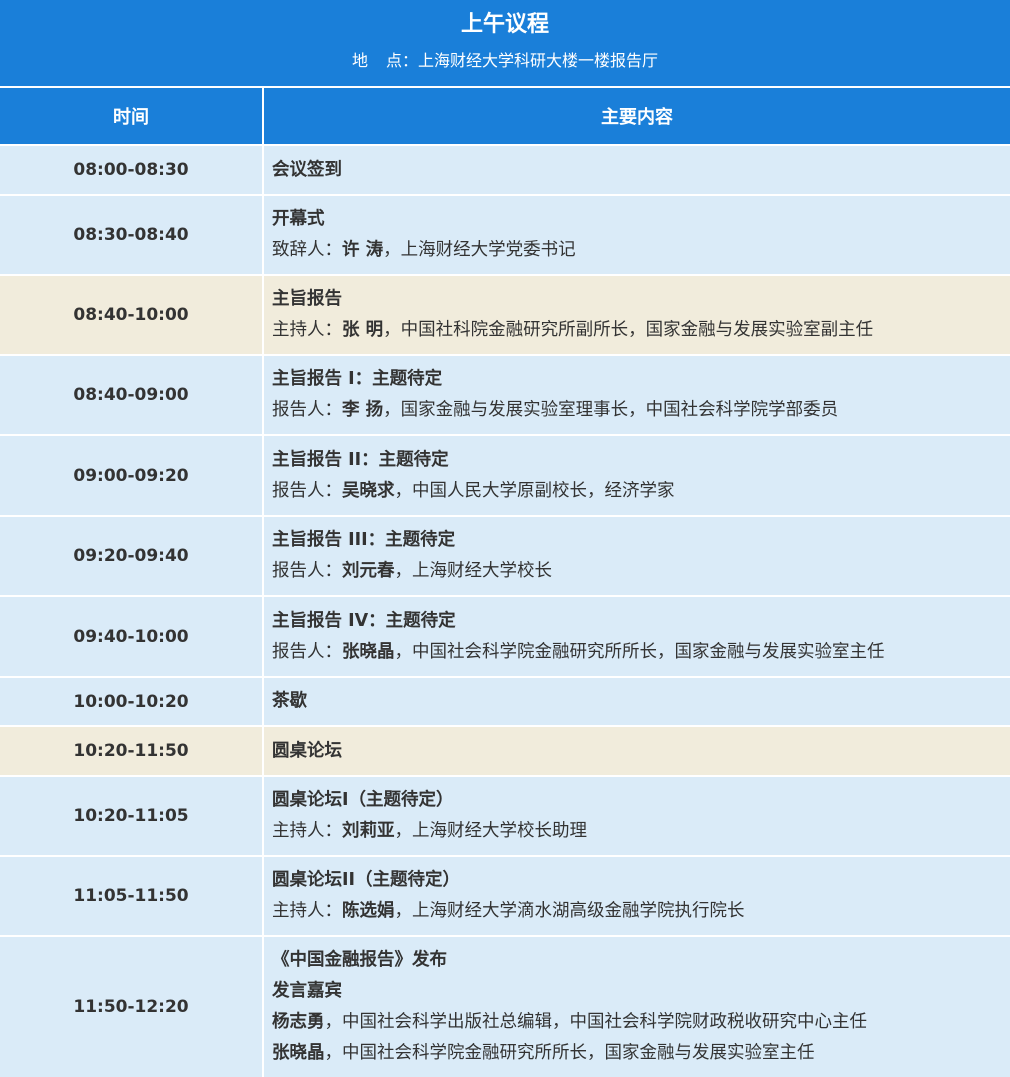 Image resolution: width=1010 pixels, height=1077 pixels. I want to click on row-title: 圆桌论坛I（主题待定）, so click(363, 800).